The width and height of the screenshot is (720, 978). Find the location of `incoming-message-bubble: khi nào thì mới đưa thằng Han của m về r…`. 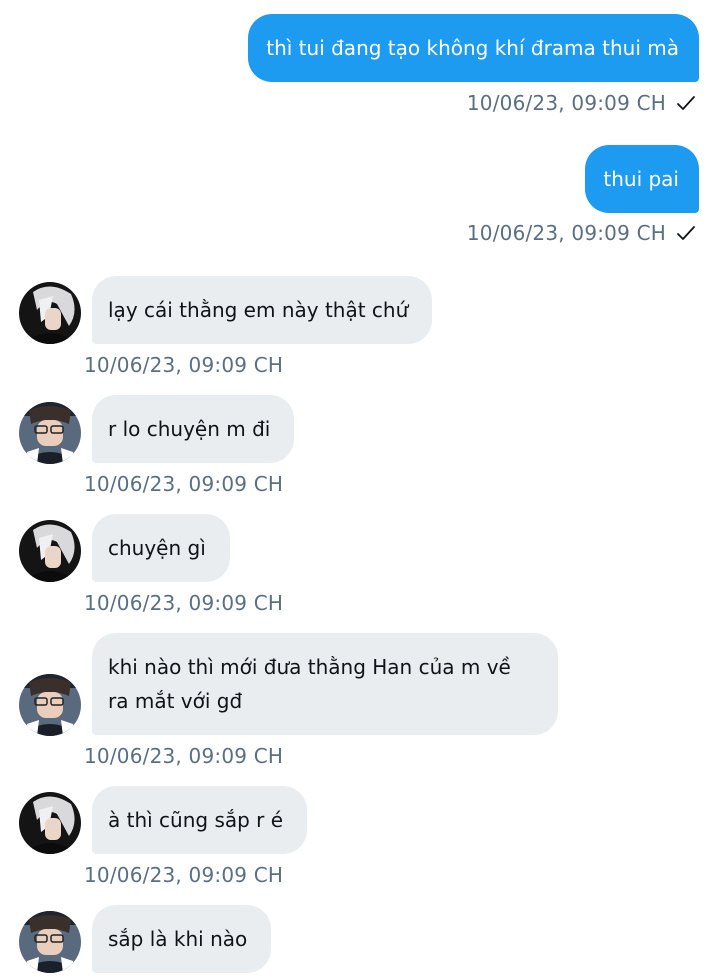

incoming-message-bubble: khi nào thì mới đưa thằng Han của m về r… is located at coordinates (325, 684).